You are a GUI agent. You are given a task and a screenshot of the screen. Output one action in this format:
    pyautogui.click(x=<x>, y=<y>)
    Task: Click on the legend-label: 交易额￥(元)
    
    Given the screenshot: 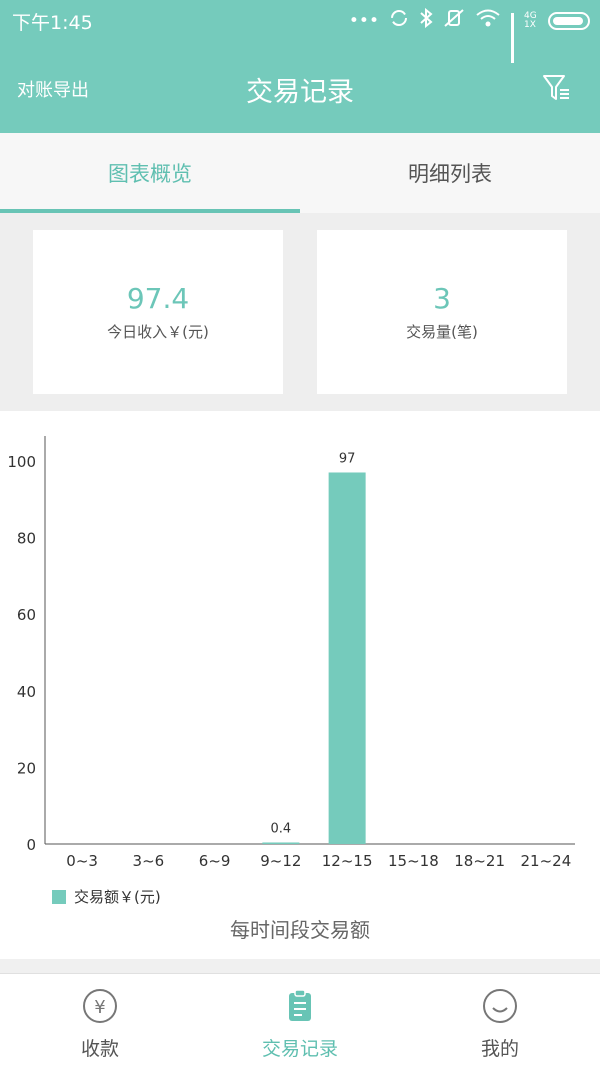 What is the action you would take?
    pyautogui.click(x=117, y=897)
    